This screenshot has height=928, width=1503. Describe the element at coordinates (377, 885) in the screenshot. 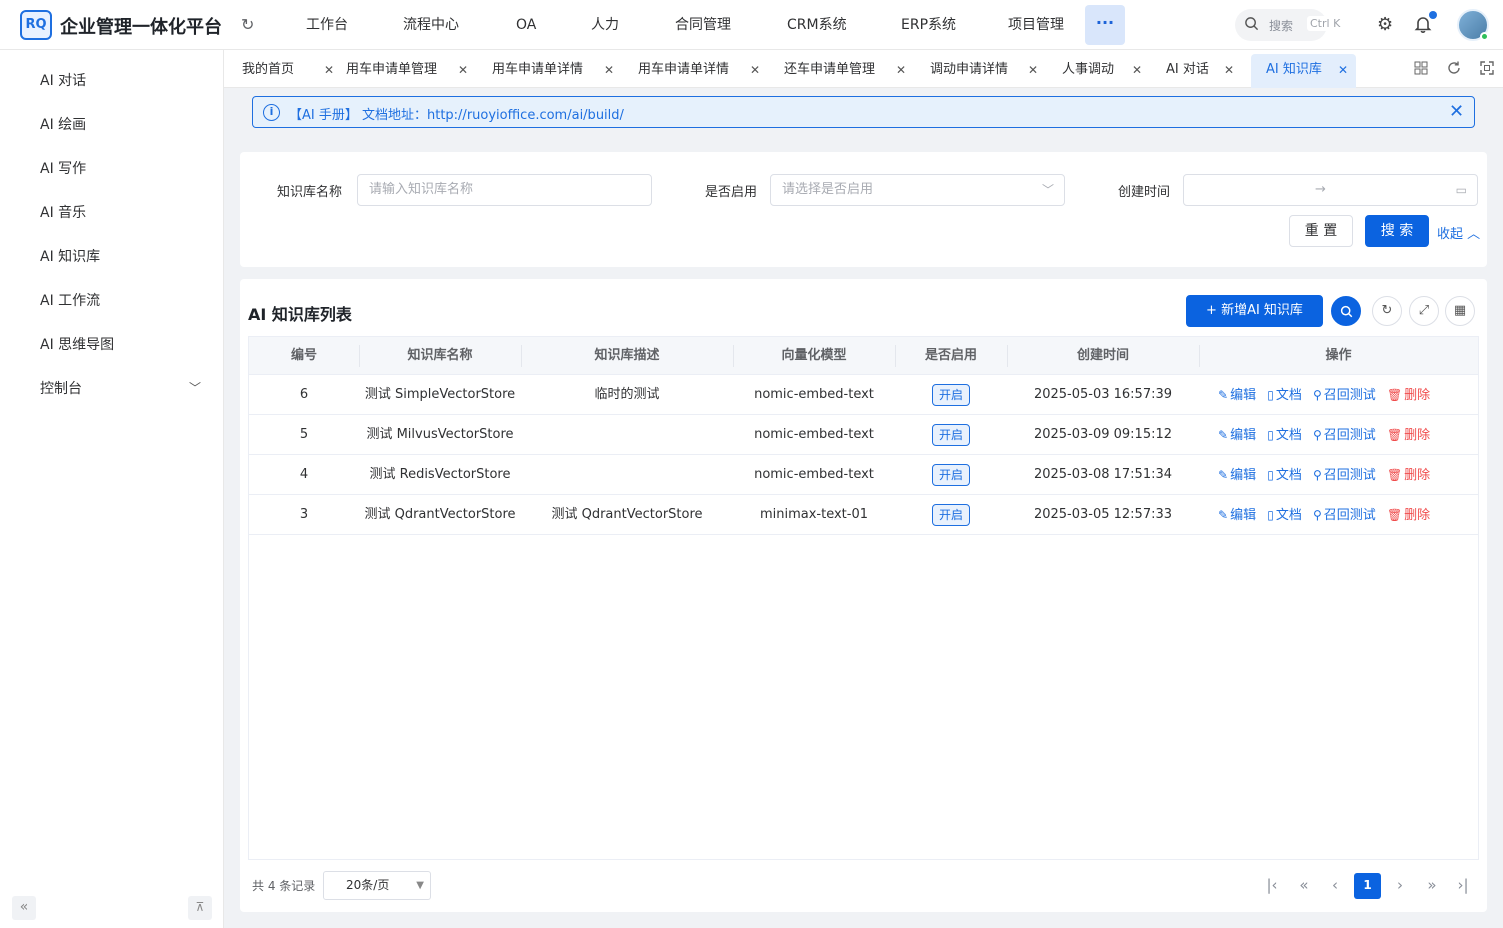

I see `page-size-select: 20条/页 ▼` at that location.